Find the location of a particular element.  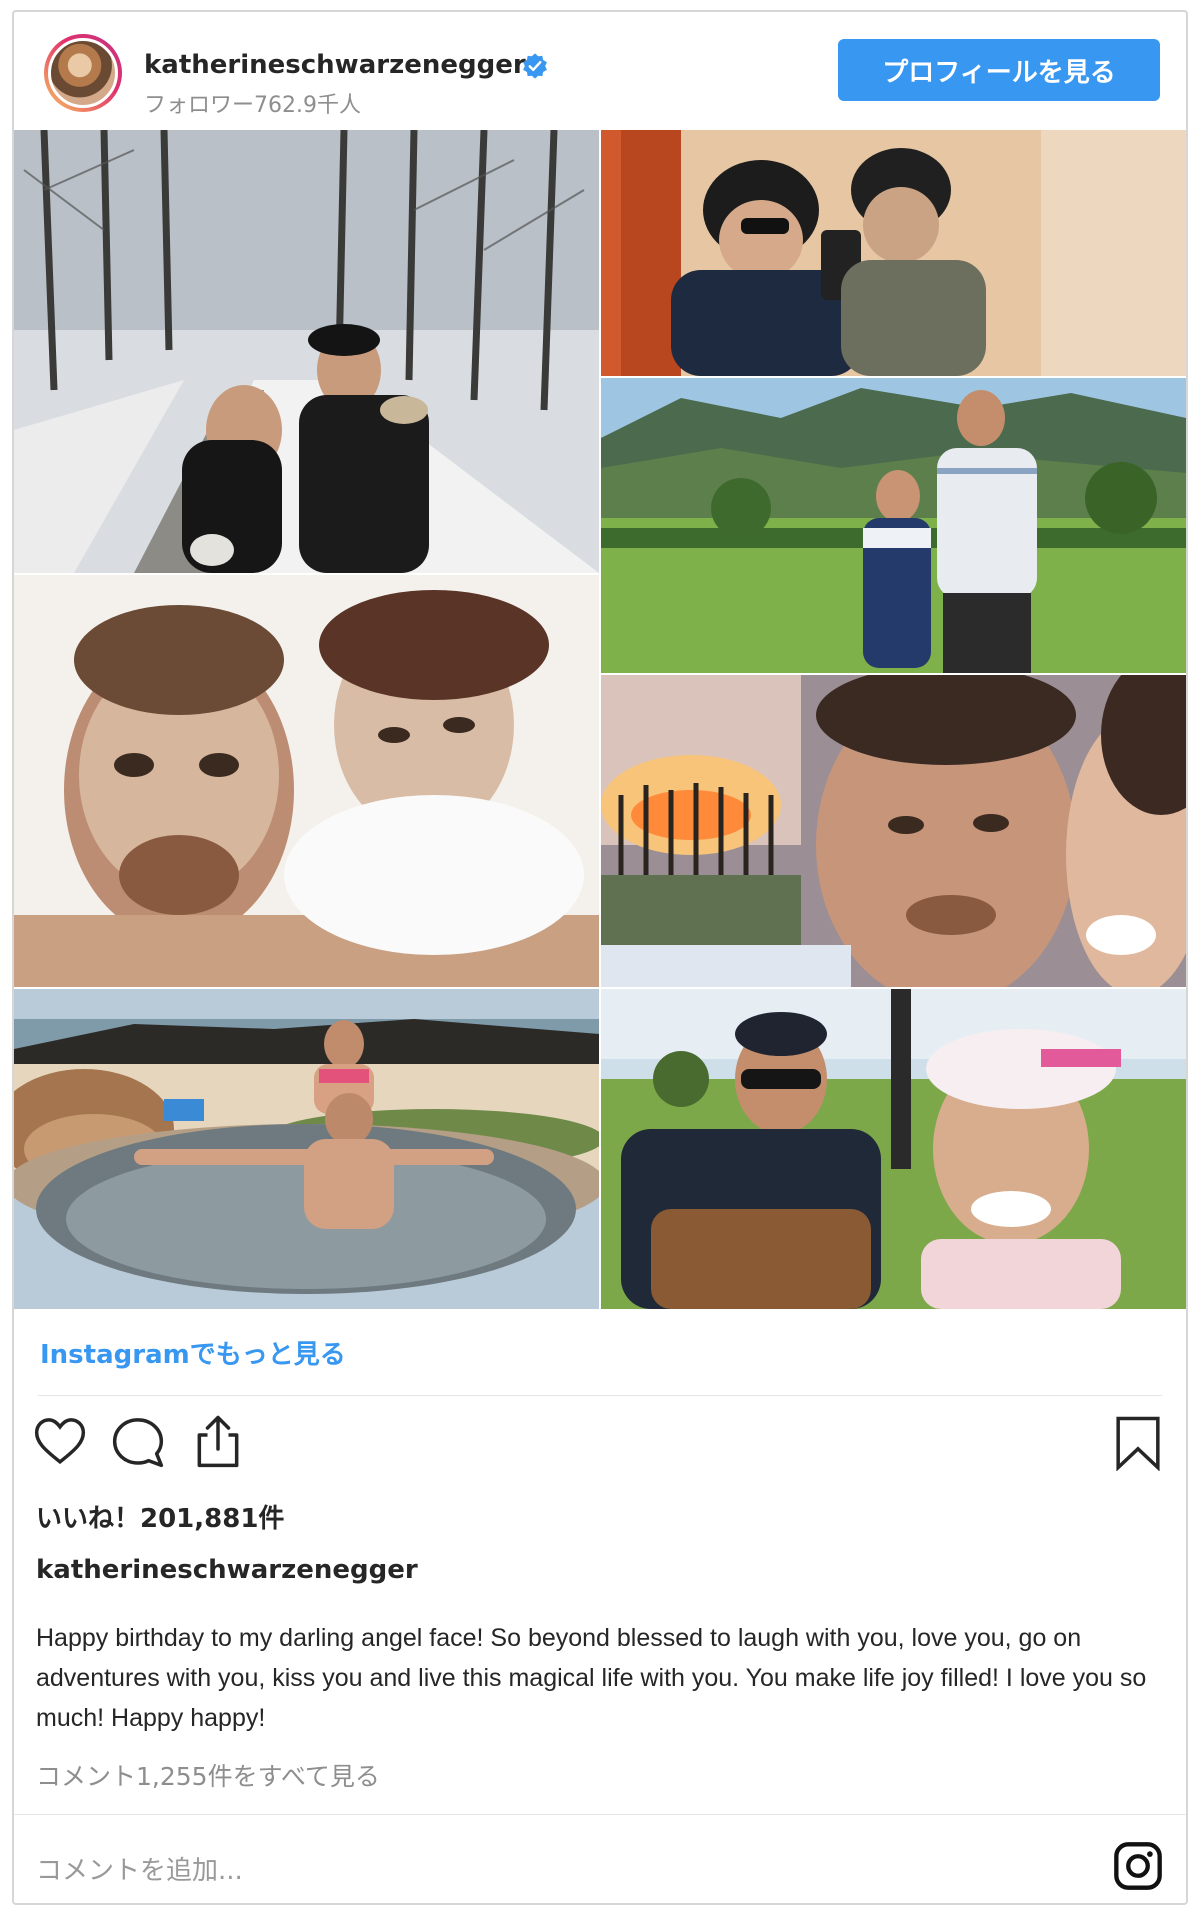

photo-snow-walk is located at coordinates (306, 351).